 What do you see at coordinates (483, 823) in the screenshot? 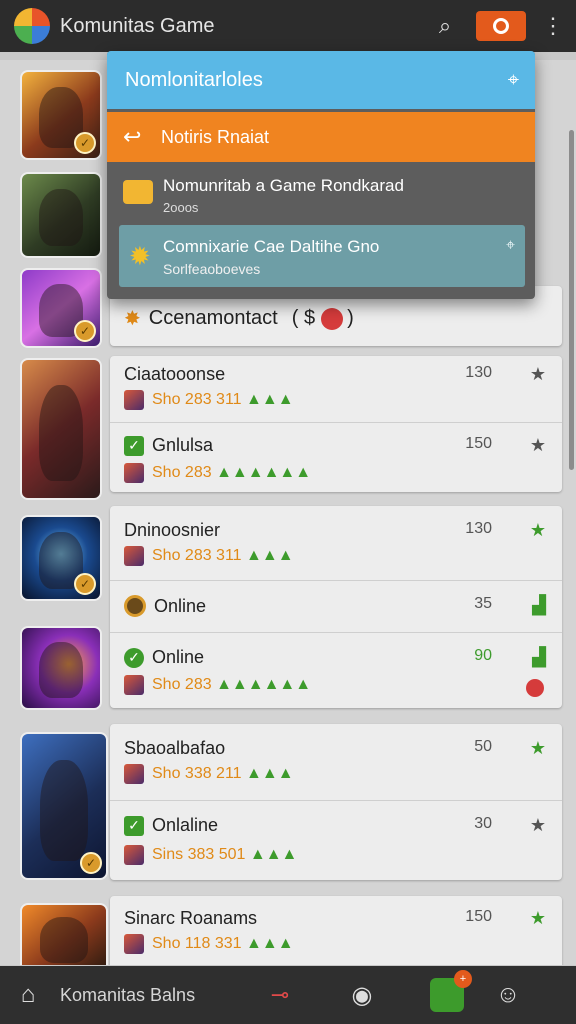
I see `player-count: 30` at bounding box center [483, 823].